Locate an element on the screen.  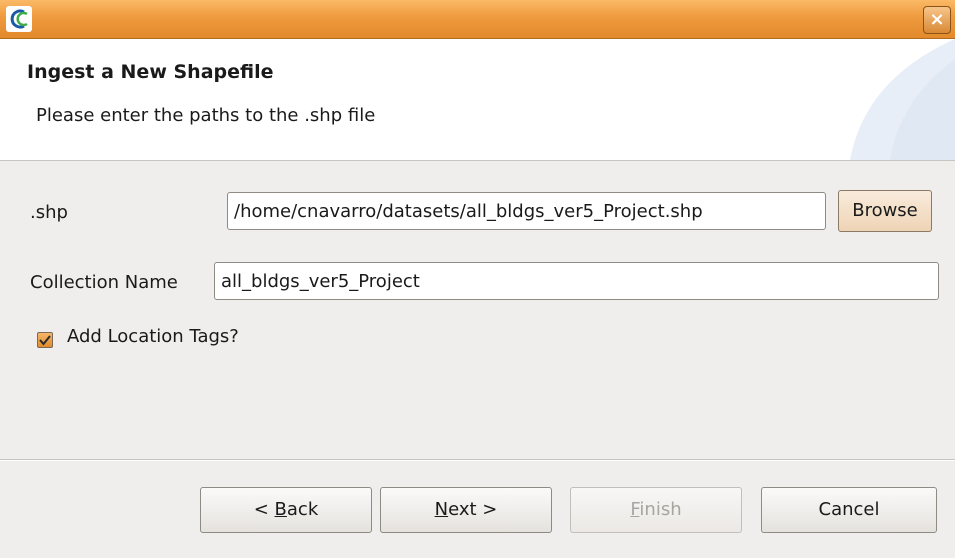
page-title: Ingest a New Shapefile is located at coordinates (150, 72).